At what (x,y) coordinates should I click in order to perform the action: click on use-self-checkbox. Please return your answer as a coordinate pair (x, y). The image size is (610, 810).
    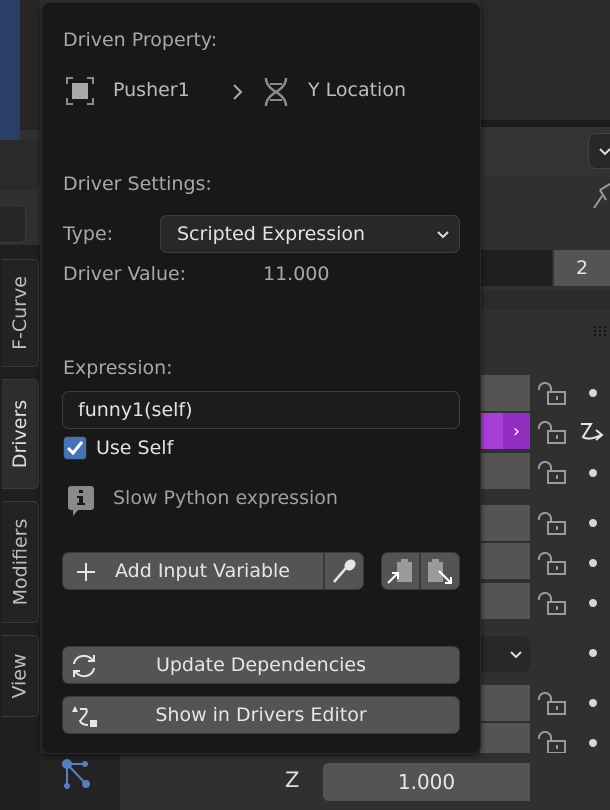
    Looking at the image, I should click on (75, 448).